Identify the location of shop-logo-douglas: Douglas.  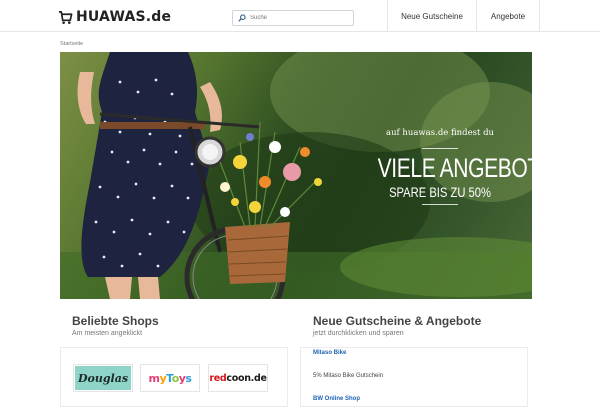
(103, 378).